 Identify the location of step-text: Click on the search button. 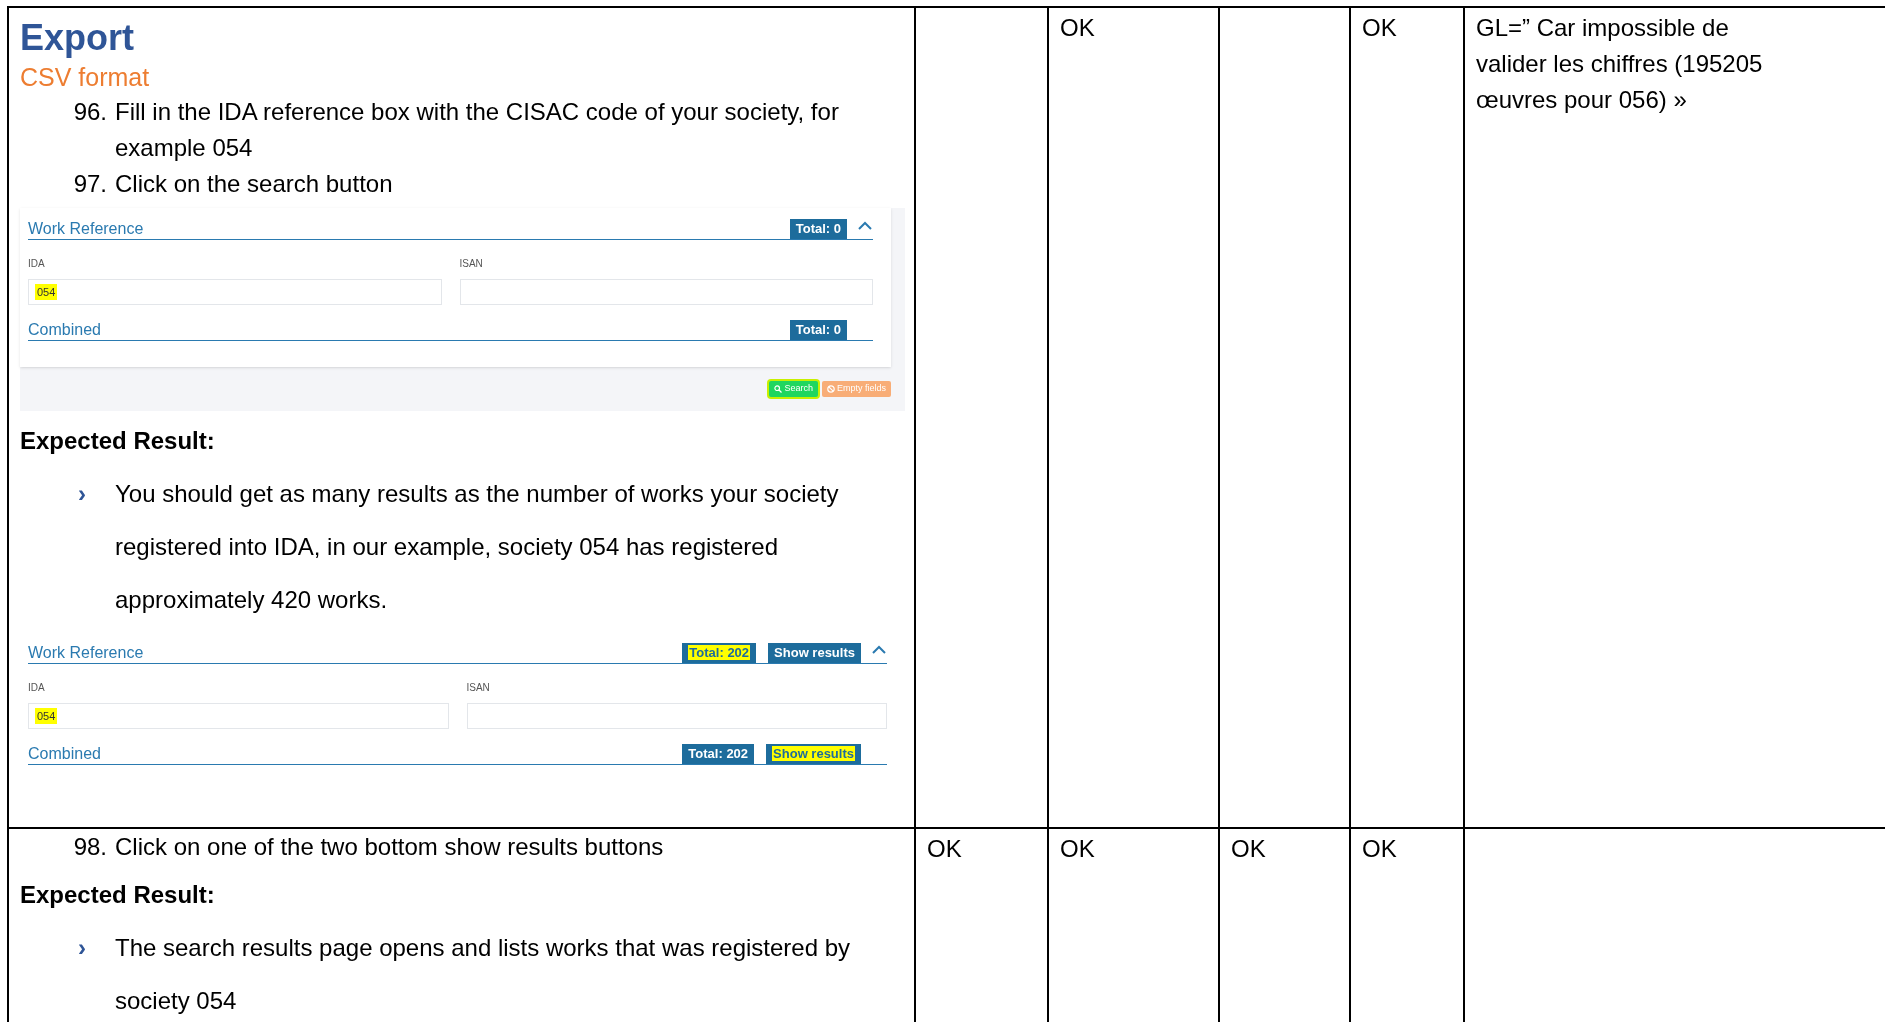
(254, 184).